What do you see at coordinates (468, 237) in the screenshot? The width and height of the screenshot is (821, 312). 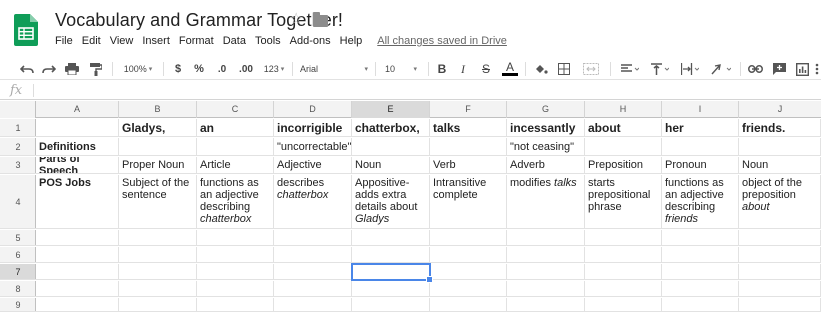 I see `cell-f5` at bounding box center [468, 237].